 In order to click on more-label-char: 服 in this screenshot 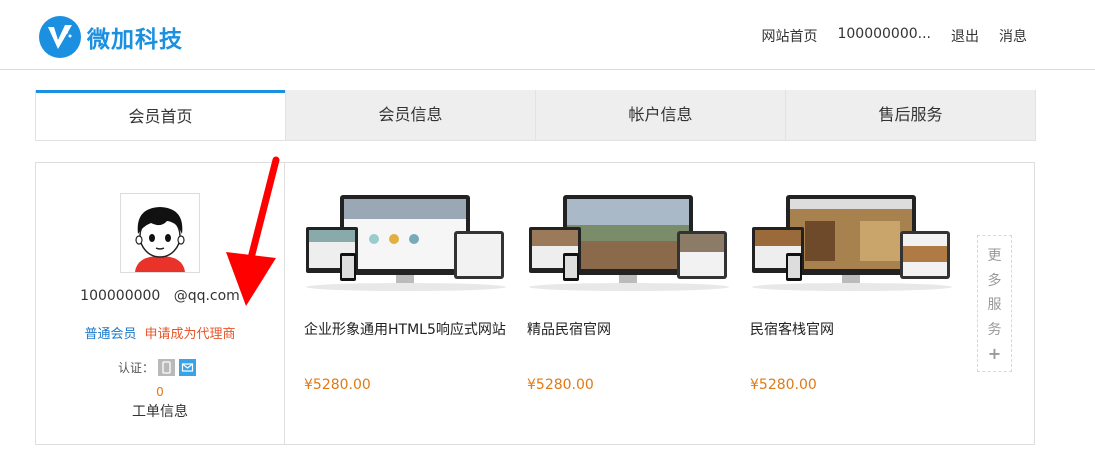, I will do `click(994, 305)`.